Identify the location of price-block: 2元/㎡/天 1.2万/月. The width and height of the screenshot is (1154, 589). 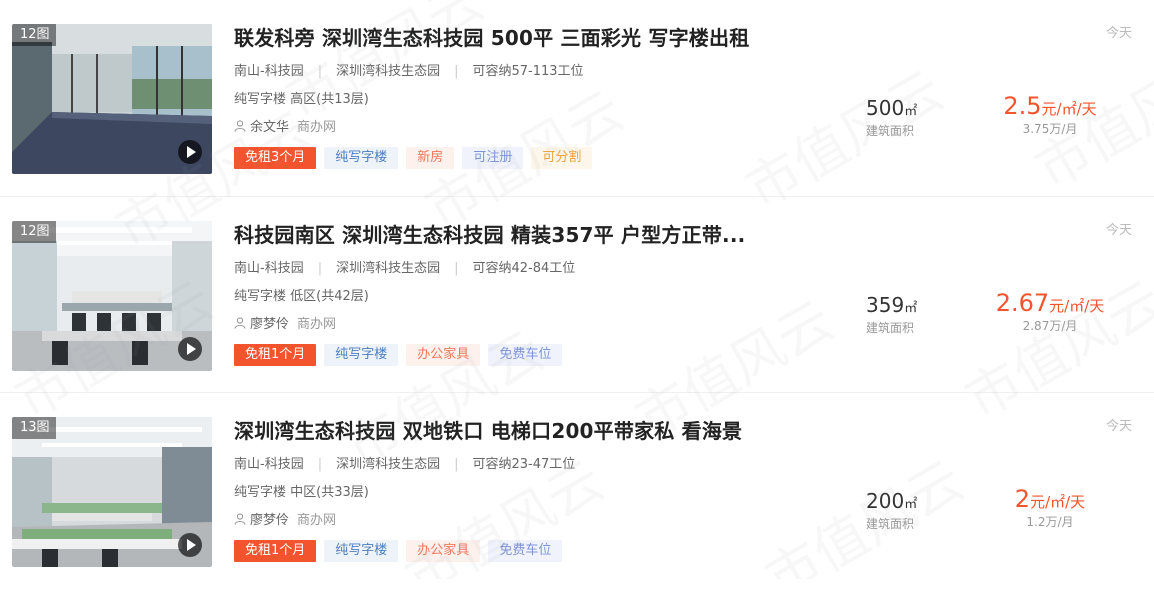
(1050, 507).